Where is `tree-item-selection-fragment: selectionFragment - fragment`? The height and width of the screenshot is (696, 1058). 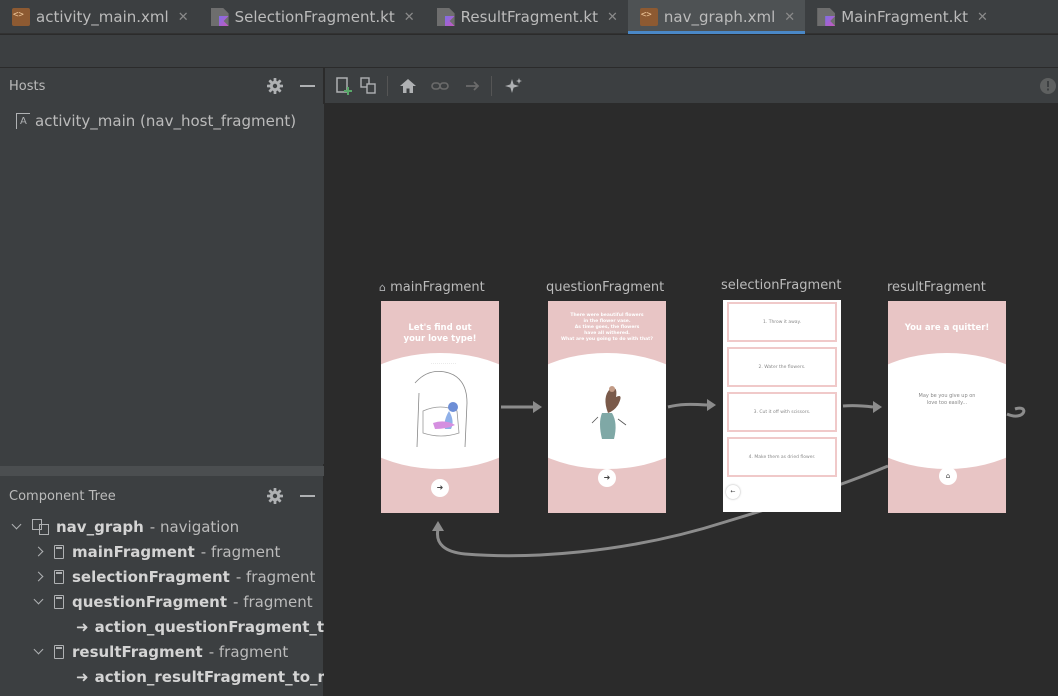 tree-item-selection-fragment: selectionFragment - fragment is located at coordinates (174, 576).